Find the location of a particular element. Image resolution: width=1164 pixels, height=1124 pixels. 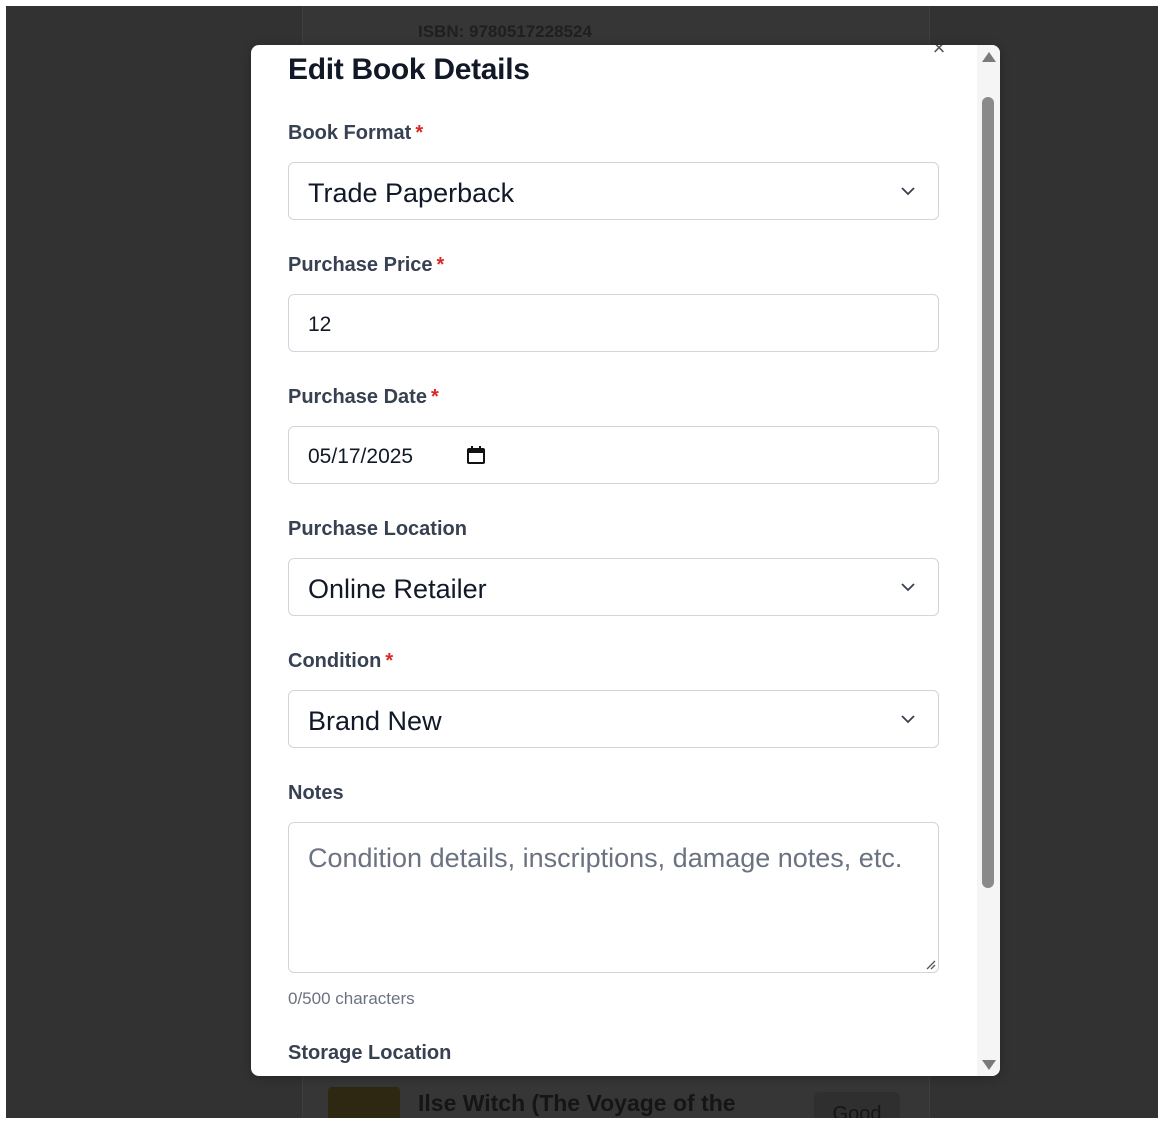

background-condition-badge: Good is located at coordinates (857, 1105).